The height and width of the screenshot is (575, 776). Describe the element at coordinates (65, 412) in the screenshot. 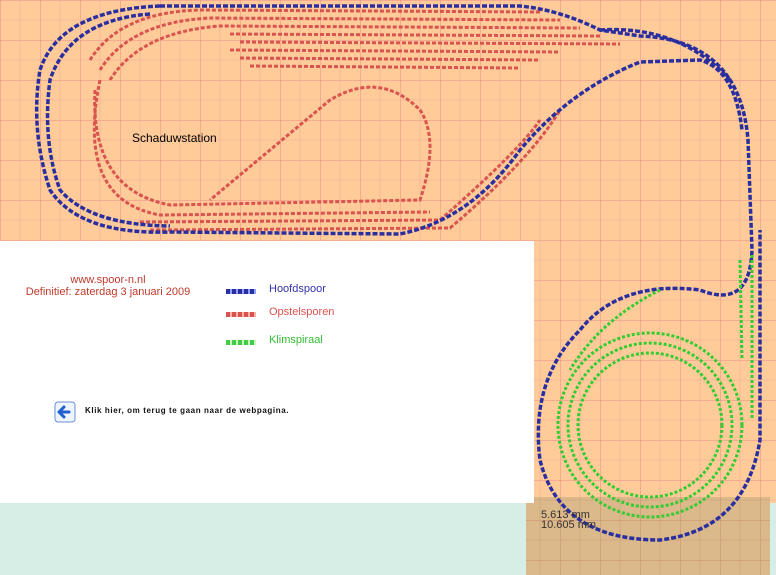

I see `back-arrow-icon` at that location.